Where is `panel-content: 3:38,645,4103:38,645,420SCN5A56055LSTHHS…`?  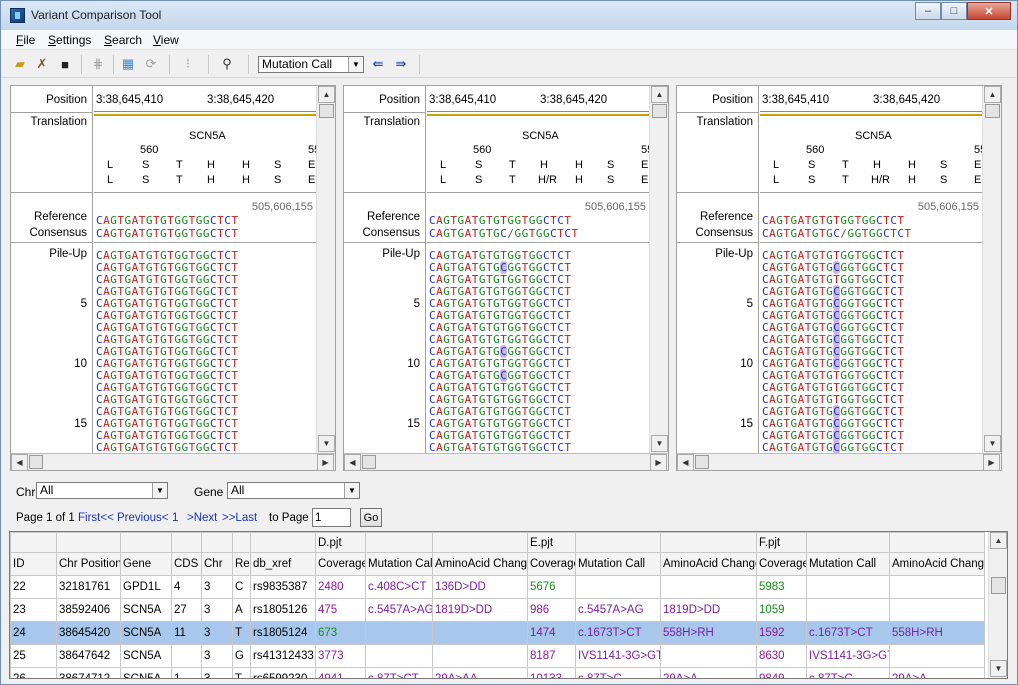
panel-content: 3:38,645,4103:38,645,420SCN5A56055LSTHHS… is located at coordinates (871, 270).